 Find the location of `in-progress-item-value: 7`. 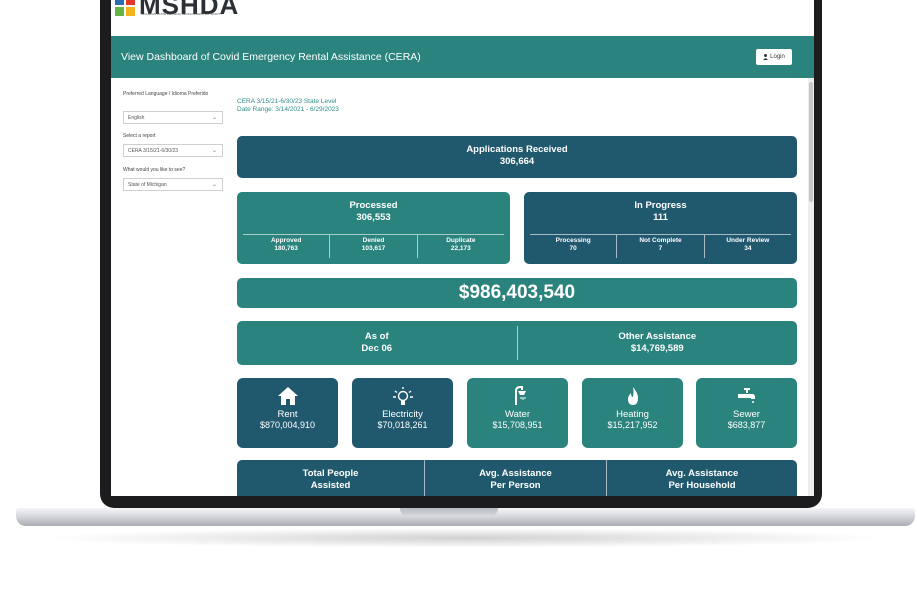

in-progress-item-value: 7 is located at coordinates (660, 248).